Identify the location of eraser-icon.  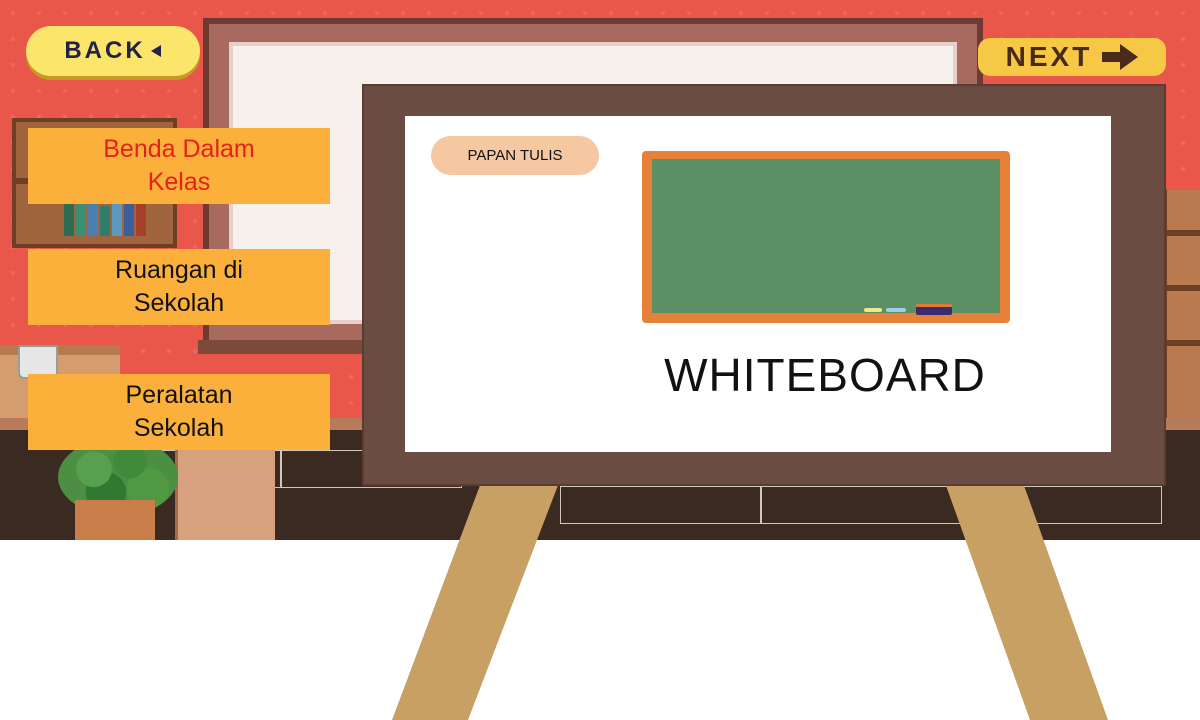
(934, 309).